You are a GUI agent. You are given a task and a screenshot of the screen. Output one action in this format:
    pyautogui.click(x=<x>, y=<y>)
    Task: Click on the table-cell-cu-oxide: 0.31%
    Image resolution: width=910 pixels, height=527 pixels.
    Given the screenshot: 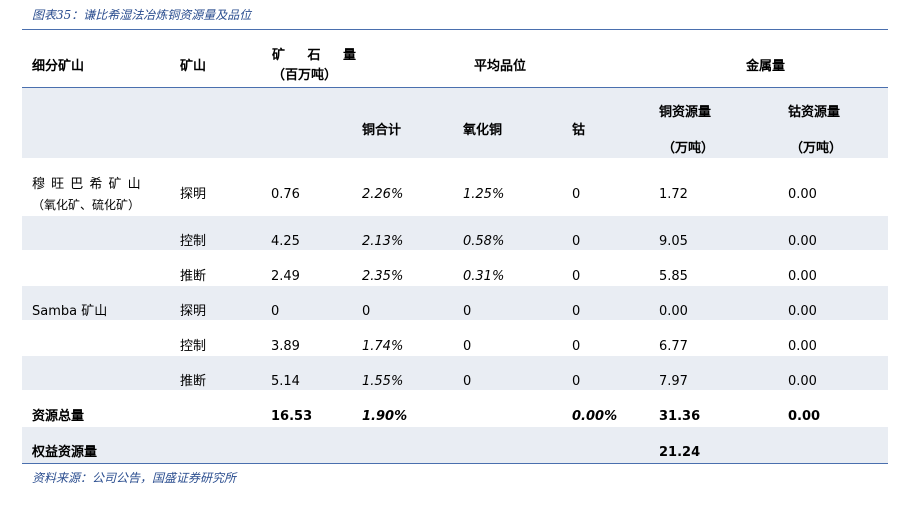 What is the action you would take?
    pyautogui.click(x=484, y=276)
    